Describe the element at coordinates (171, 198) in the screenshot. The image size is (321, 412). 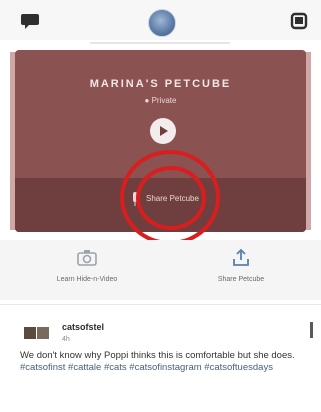
I see `highlight-ring-inner` at that location.